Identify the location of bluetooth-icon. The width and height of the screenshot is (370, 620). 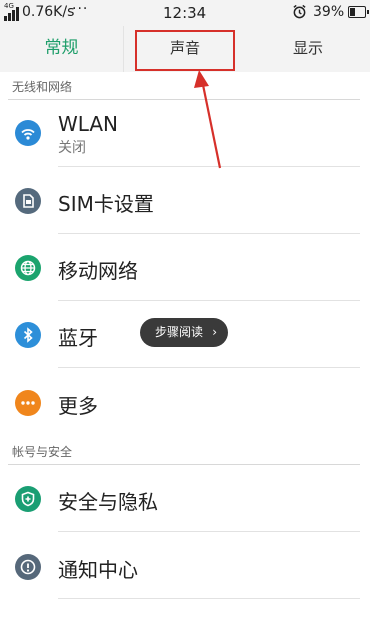
(28, 335).